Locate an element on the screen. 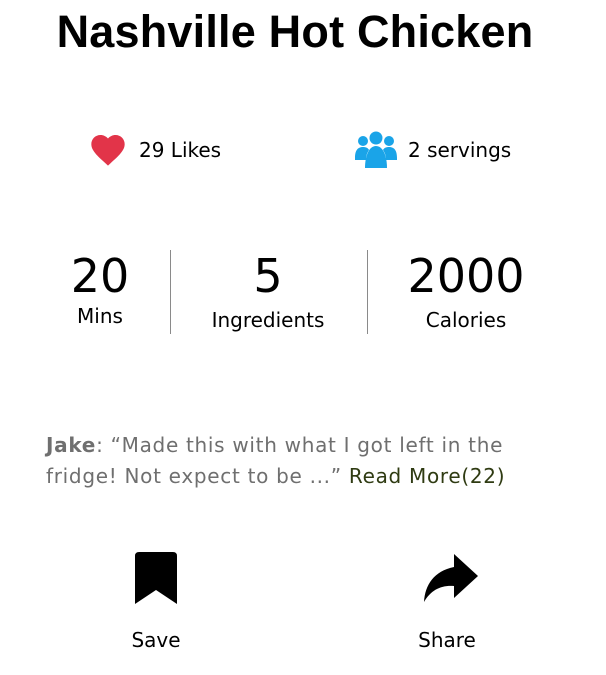  save-label: Save is located at coordinates (156, 640).